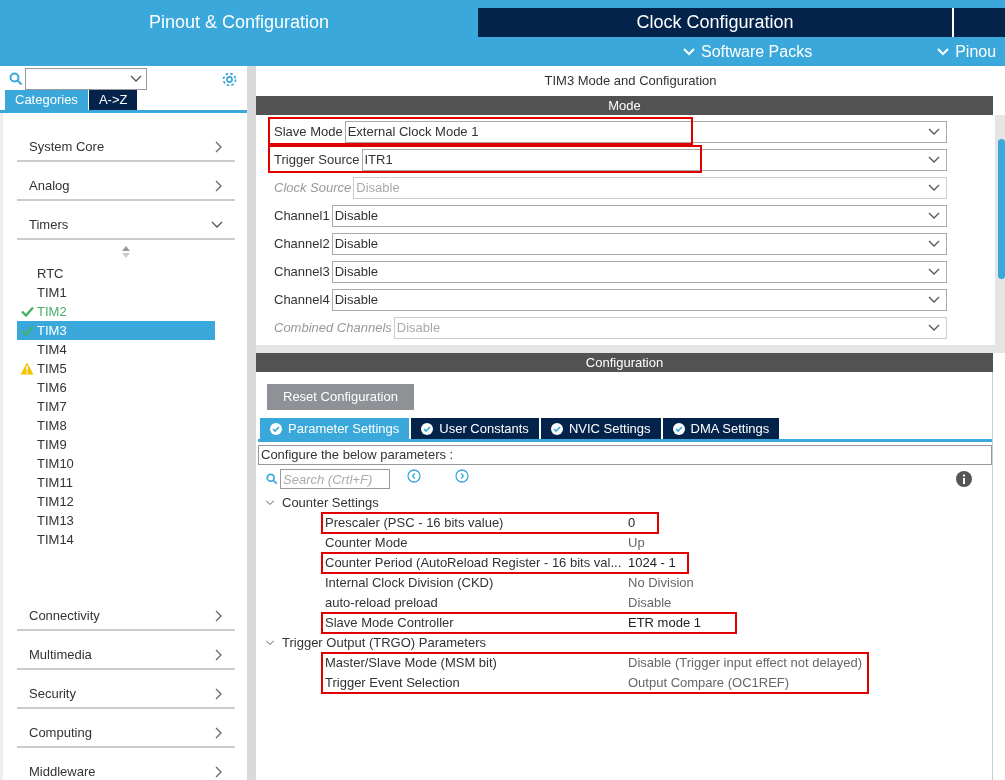 The image size is (1005, 780). Describe the element at coordinates (624, 362) in the screenshot. I see `section-header: Configuration` at that location.